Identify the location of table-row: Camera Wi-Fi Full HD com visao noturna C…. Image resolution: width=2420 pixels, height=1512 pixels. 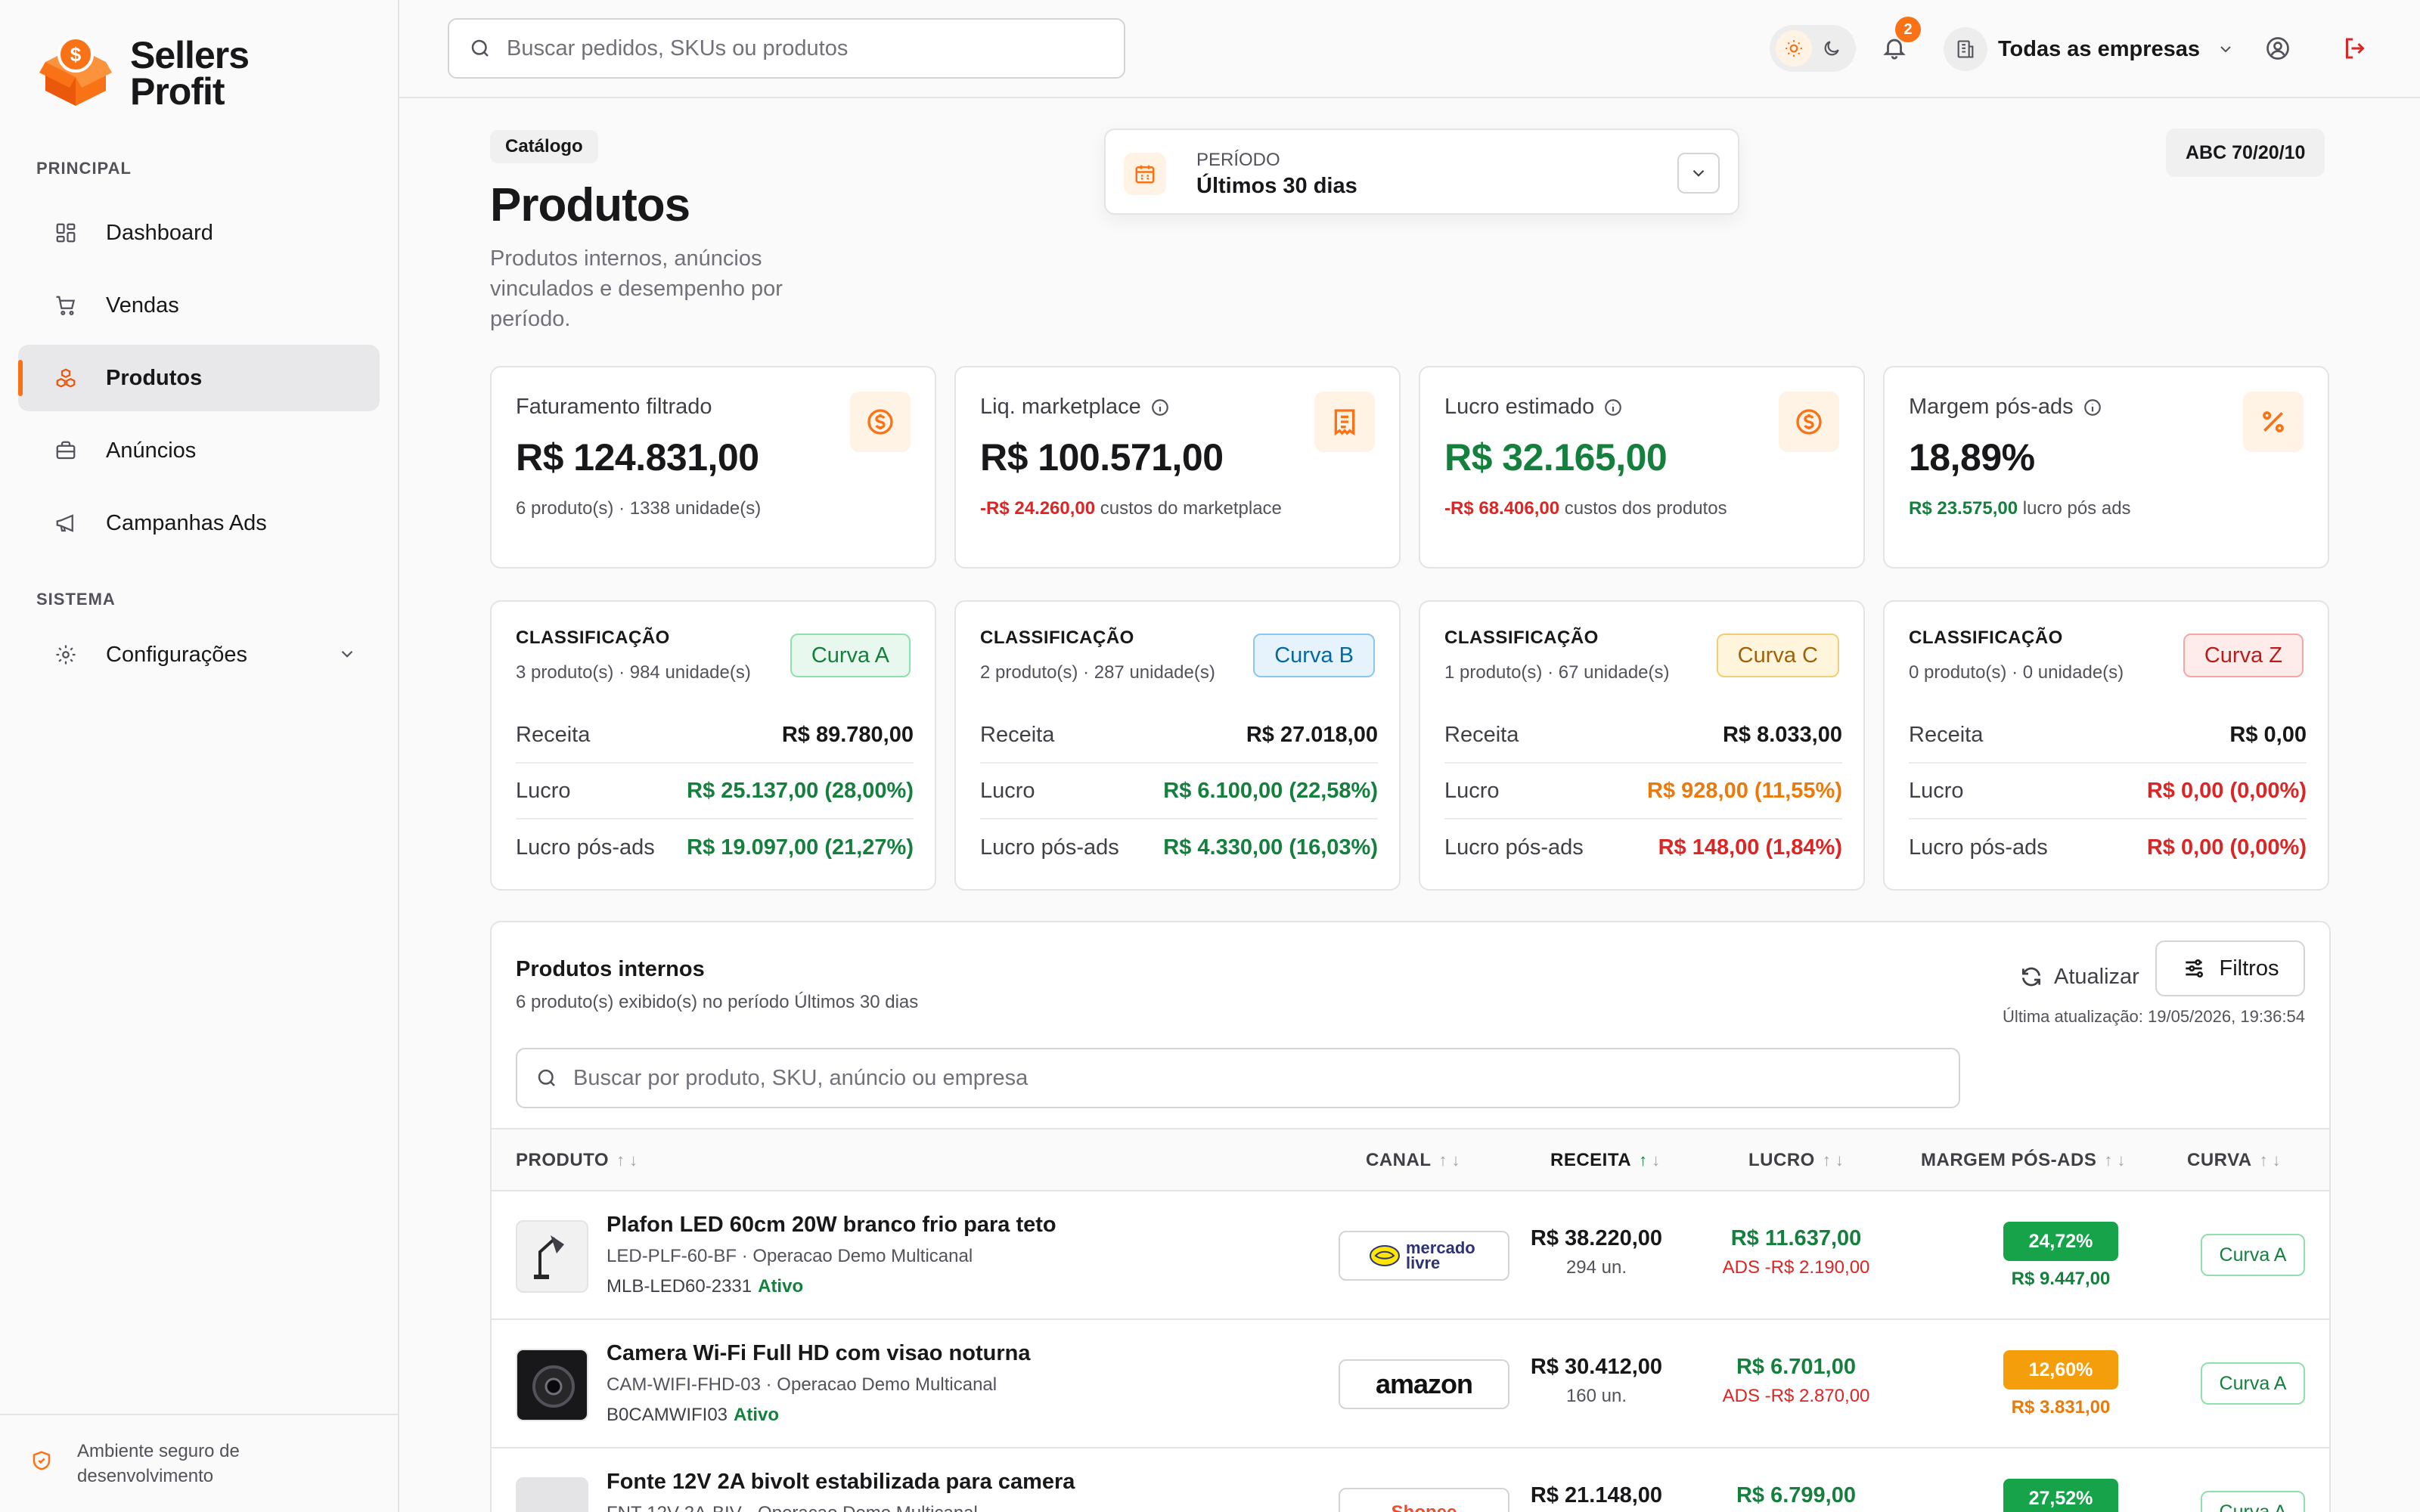
(1410, 1384).